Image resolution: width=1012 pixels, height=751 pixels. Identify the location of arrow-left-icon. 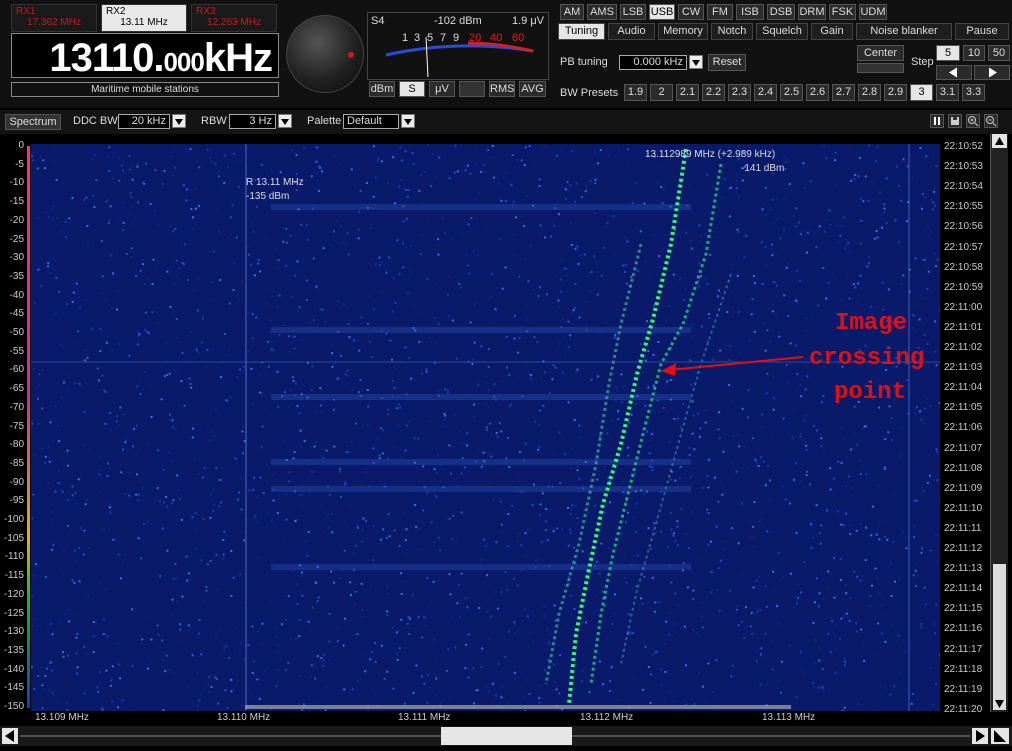
(954, 72).